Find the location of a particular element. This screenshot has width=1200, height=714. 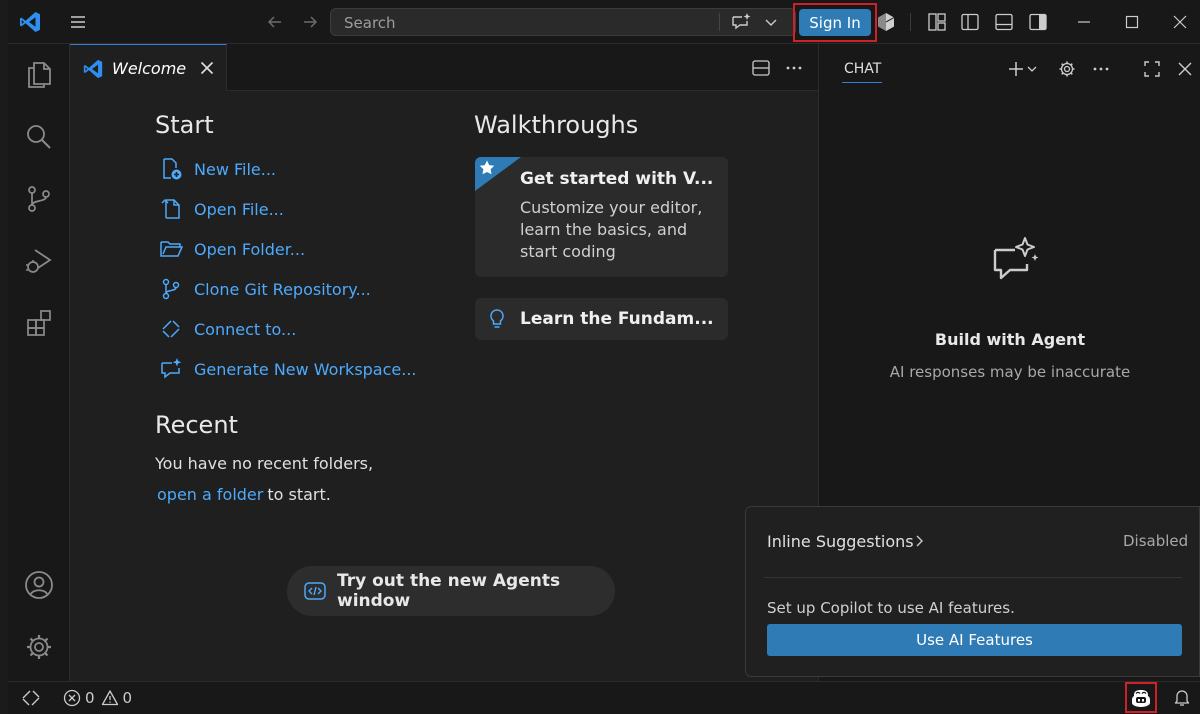

agent-subtitle: AI responses may be inaccurate is located at coordinates (1010, 372).